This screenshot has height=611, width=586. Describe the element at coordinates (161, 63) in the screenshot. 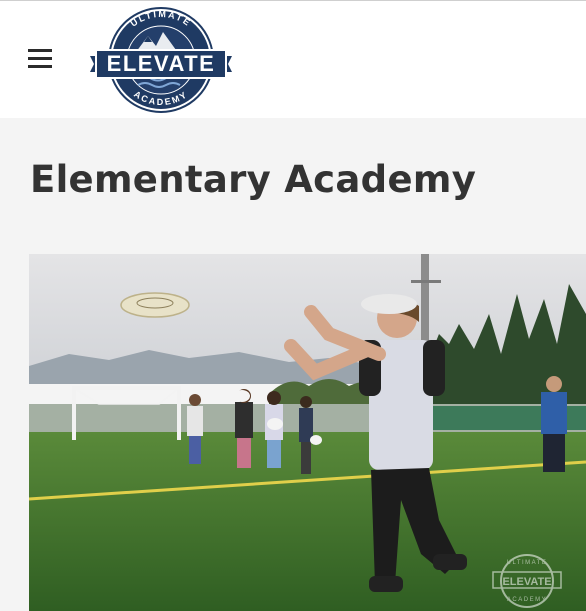

I see `logo-wordmark: ELEVATE` at that location.